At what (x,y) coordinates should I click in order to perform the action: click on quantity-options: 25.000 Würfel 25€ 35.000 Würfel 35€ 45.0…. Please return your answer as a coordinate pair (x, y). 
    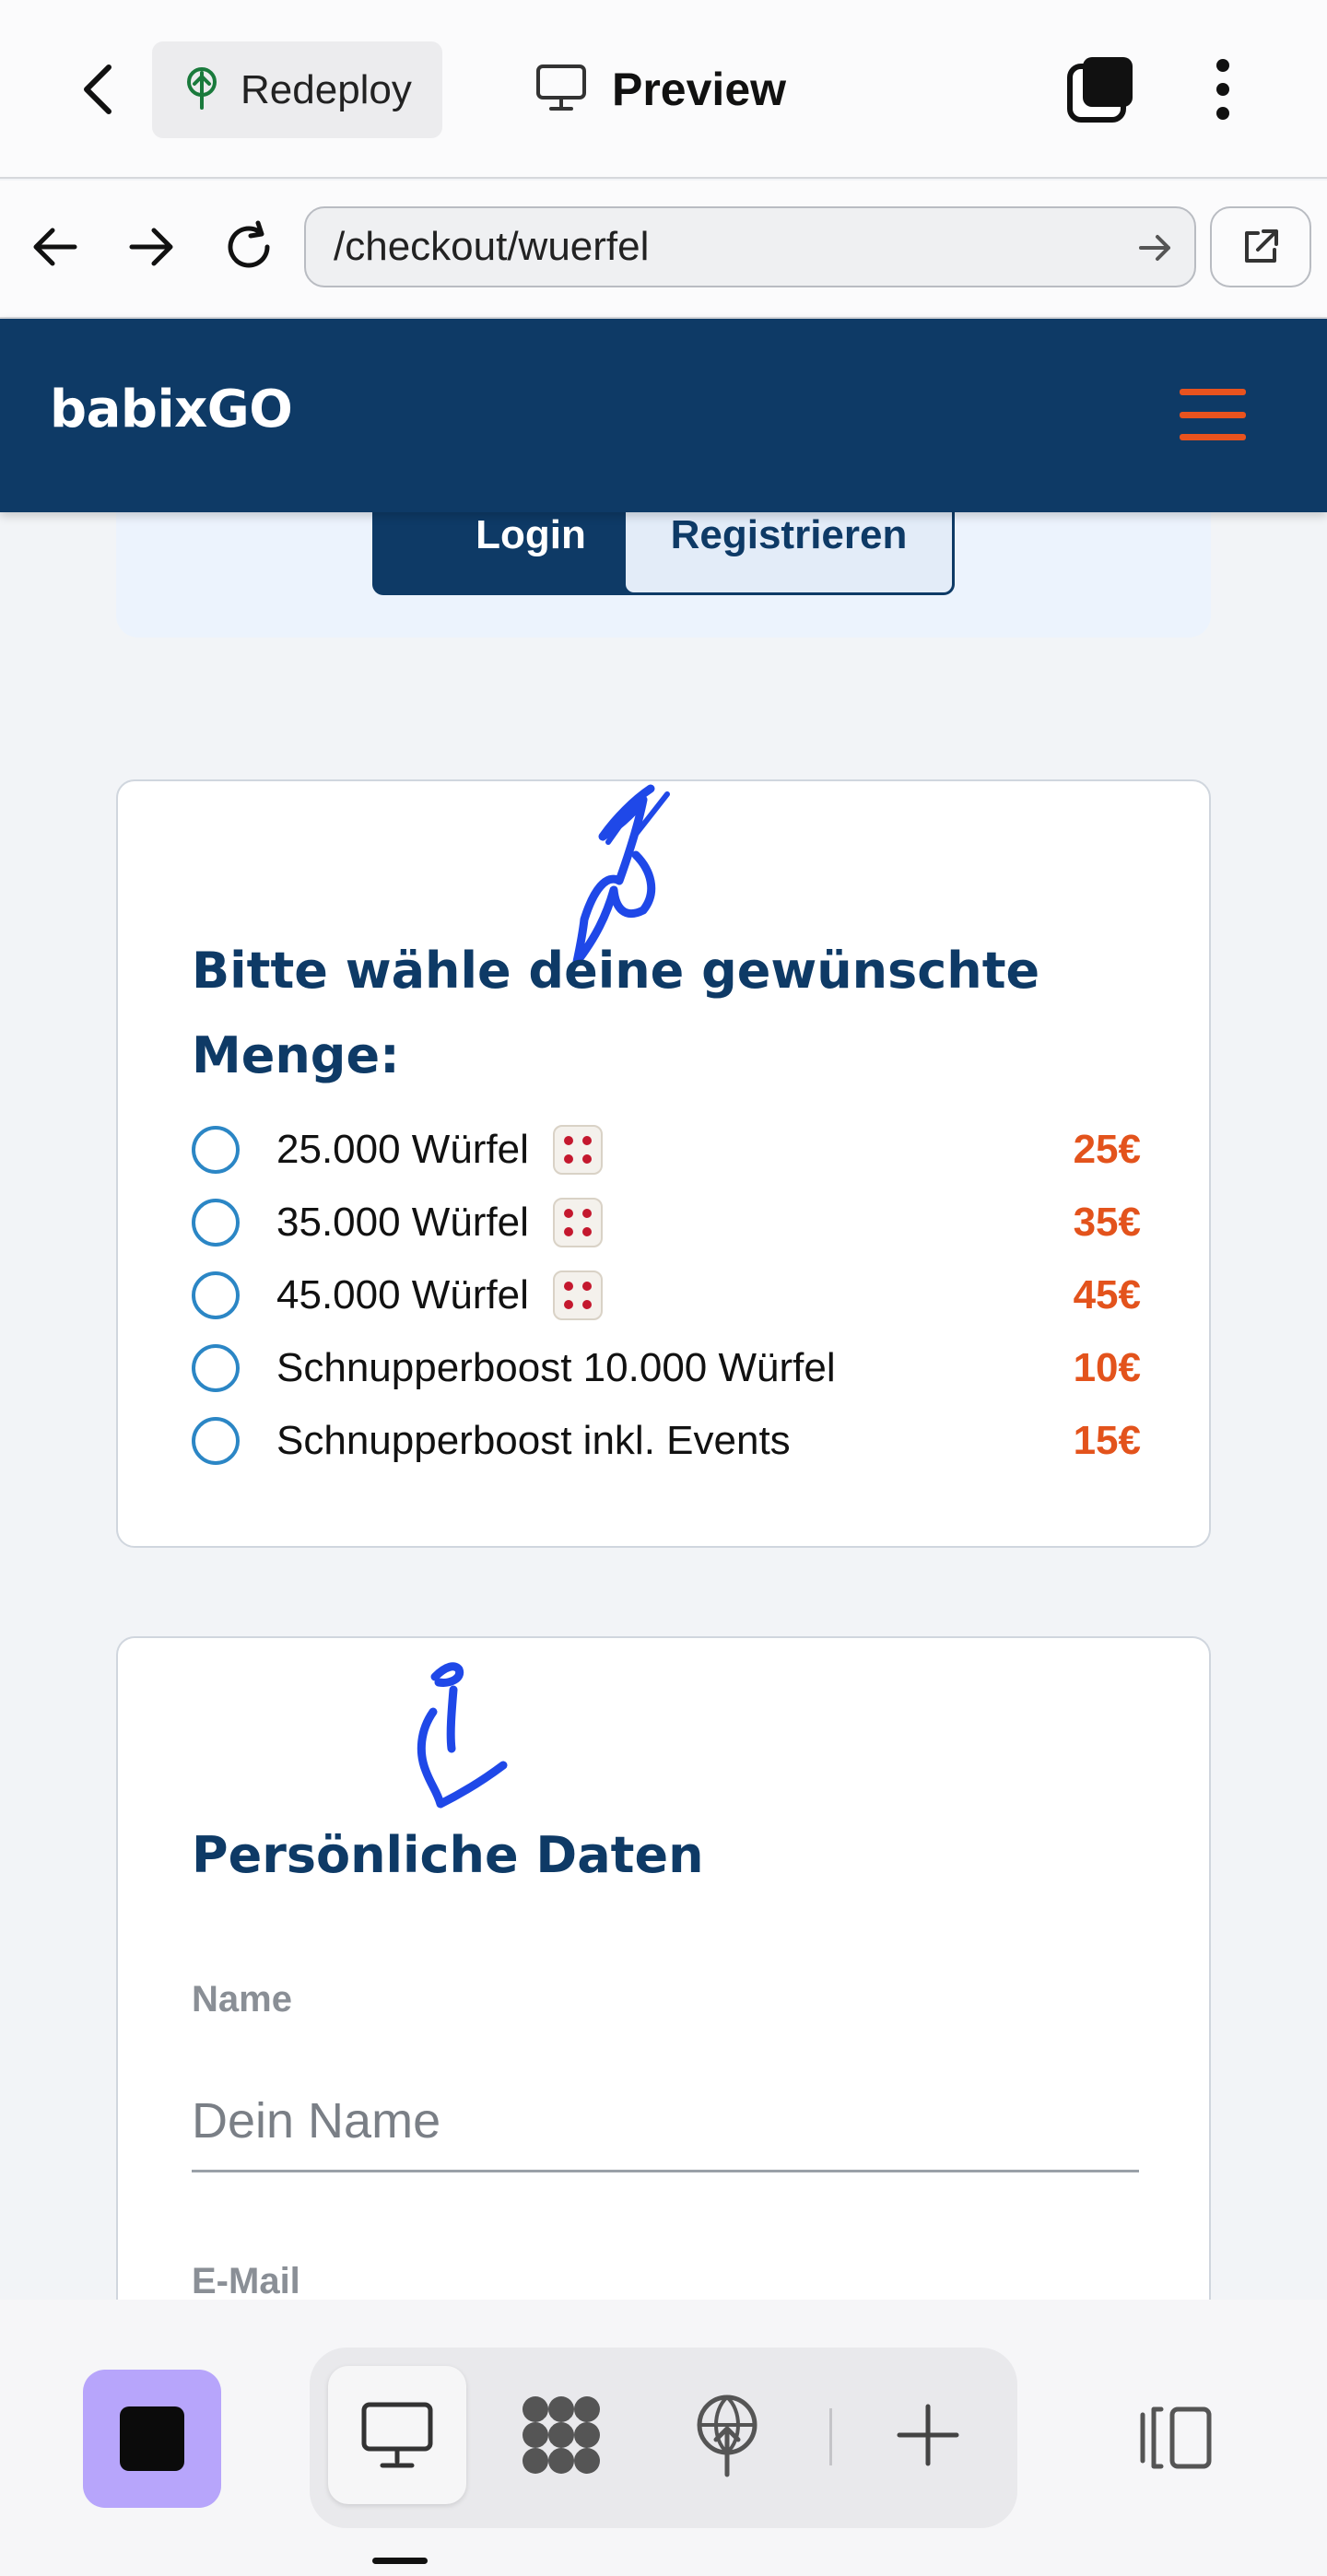
    Looking at the image, I should click on (666, 1295).